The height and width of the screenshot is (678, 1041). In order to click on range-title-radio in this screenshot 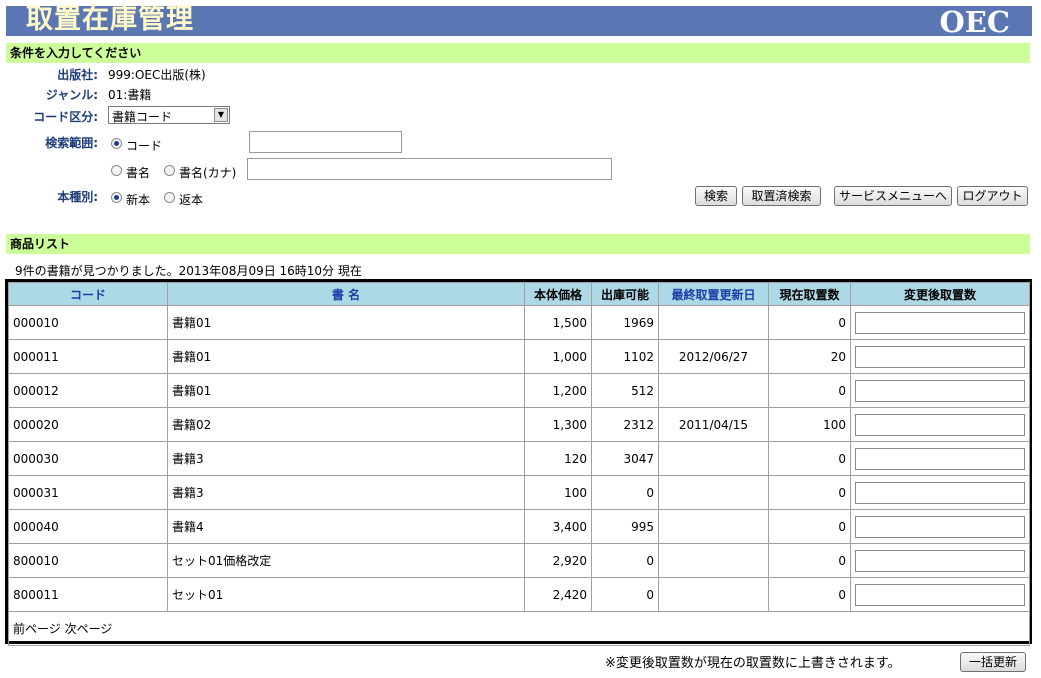, I will do `click(116, 170)`.